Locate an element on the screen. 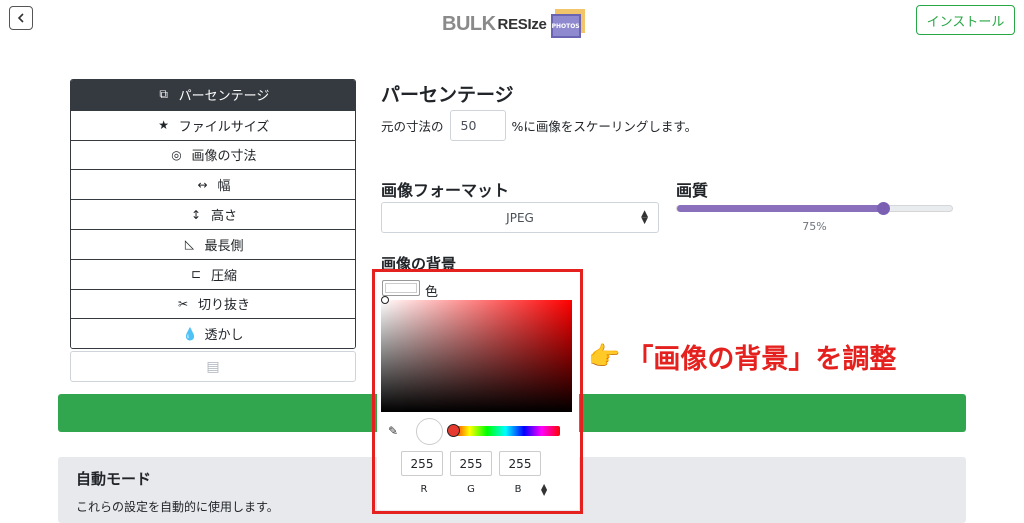 Image resolution: width=1024 pixels, height=523 pixels. star-icon: ★ is located at coordinates (164, 125).